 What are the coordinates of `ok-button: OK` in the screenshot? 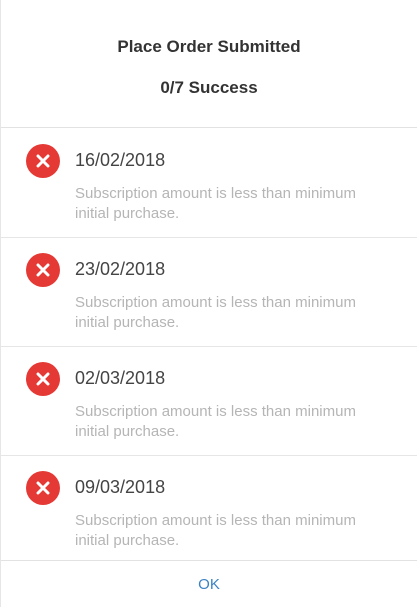 It's located at (209, 584).